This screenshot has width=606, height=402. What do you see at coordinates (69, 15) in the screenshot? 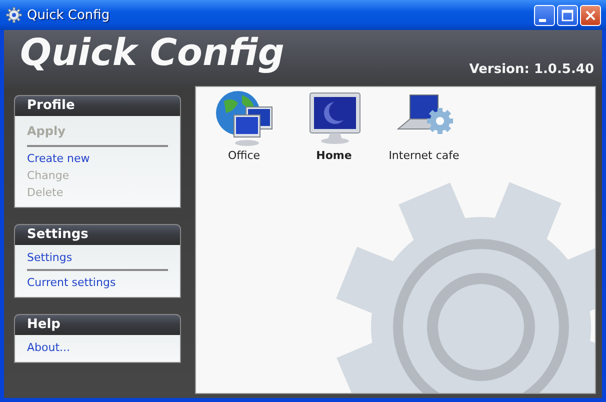
I see `window-title: Quick Config` at bounding box center [69, 15].